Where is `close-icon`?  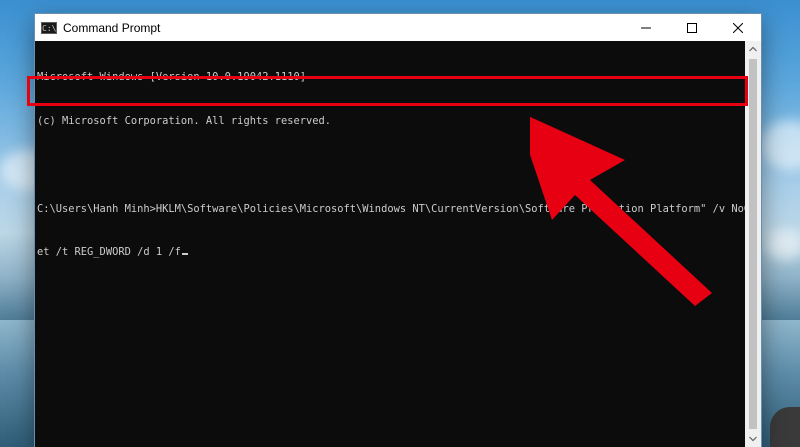 close-icon is located at coordinates (738, 27).